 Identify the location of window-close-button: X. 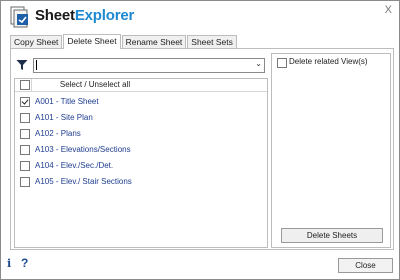
(388, 10).